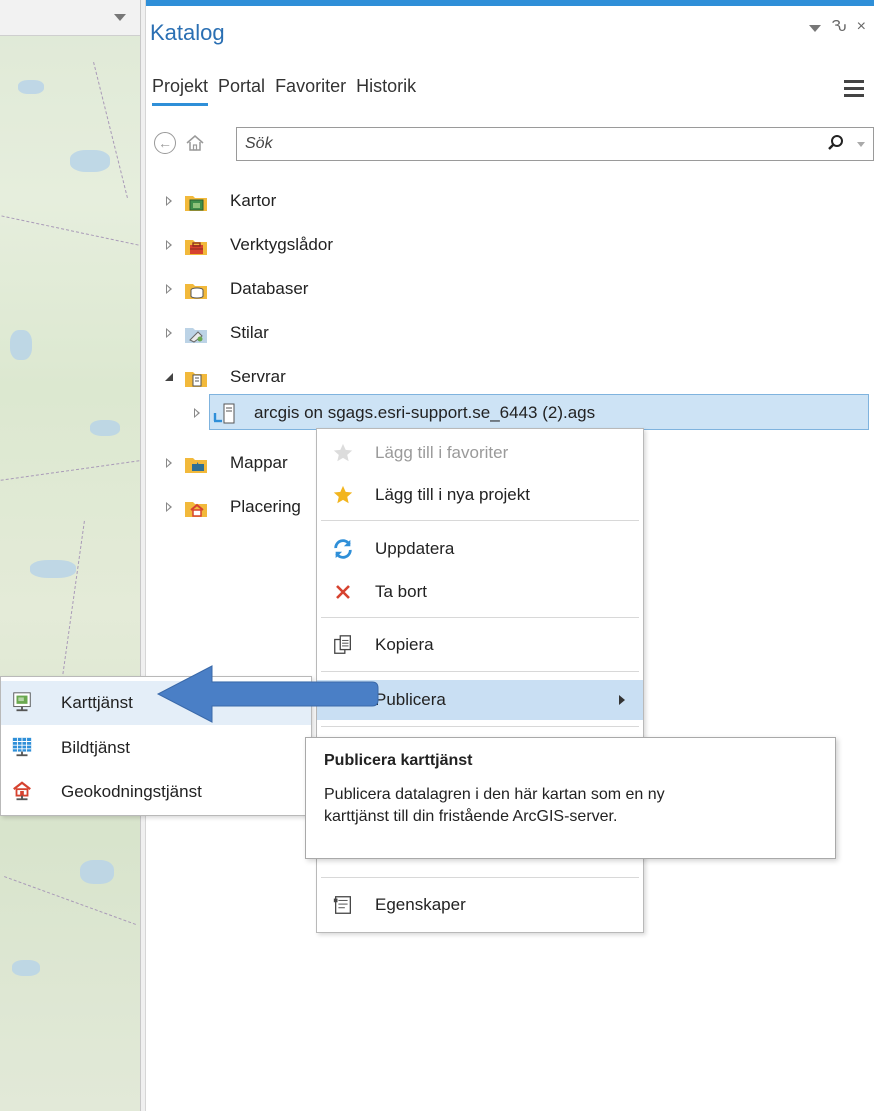 This screenshot has width=874, height=1111. Describe the element at coordinates (510, 3) in the screenshot. I see `pane-accent-bar` at that location.